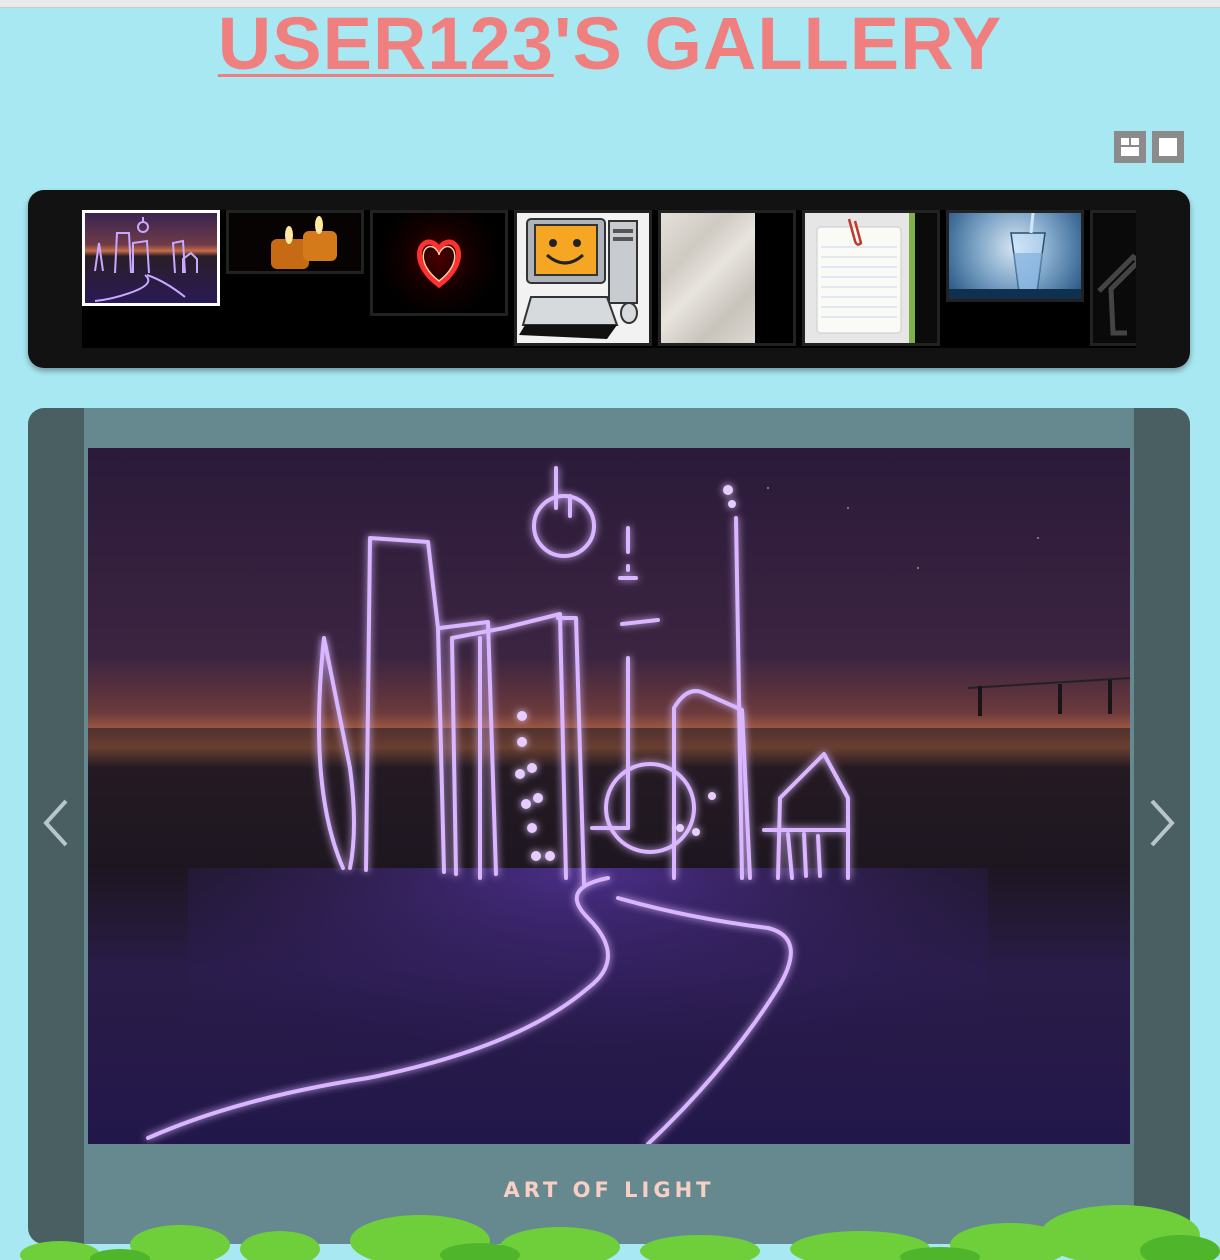  I want to click on user-profile-link: USER123, so click(386, 43).